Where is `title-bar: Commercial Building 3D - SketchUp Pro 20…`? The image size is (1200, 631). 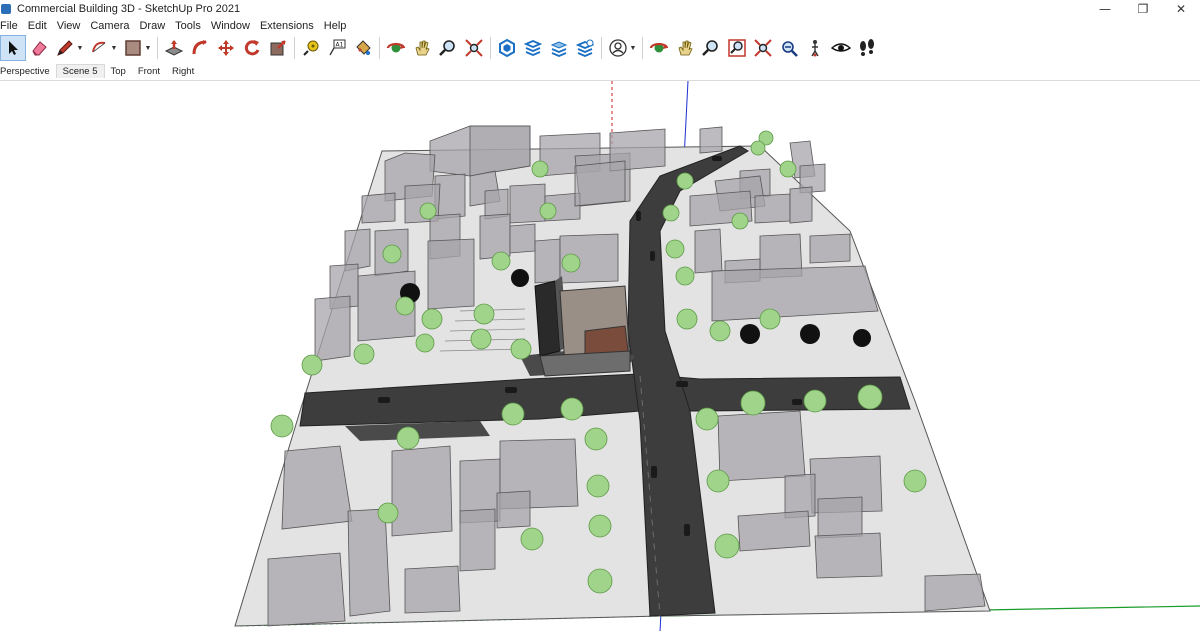 title-bar: Commercial Building 3D - SketchUp Pro 20… is located at coordinates (600, 9).